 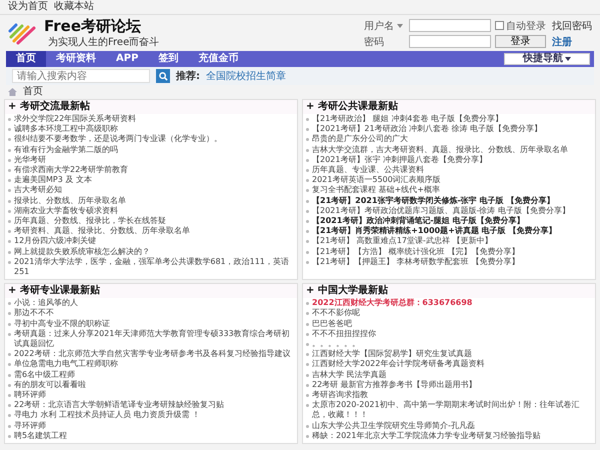 I want to click on nav-item: 充值金币, so click(x=218, y=59).